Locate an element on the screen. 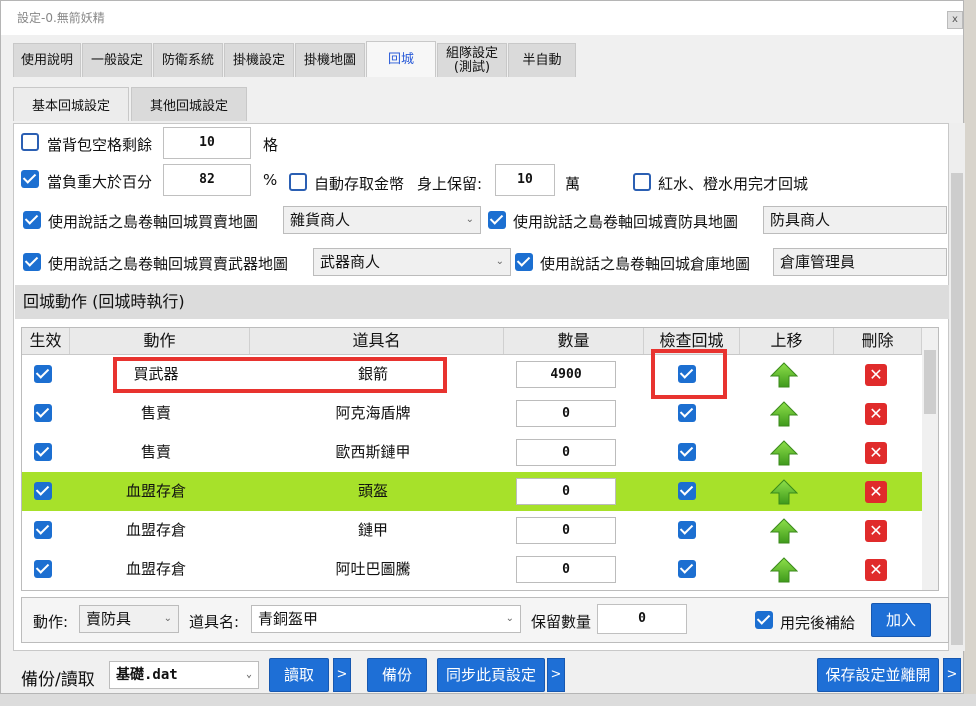 The width and height of the screenshot is (976, 706). weight-input: 82 is located at coordinates (207, 180).